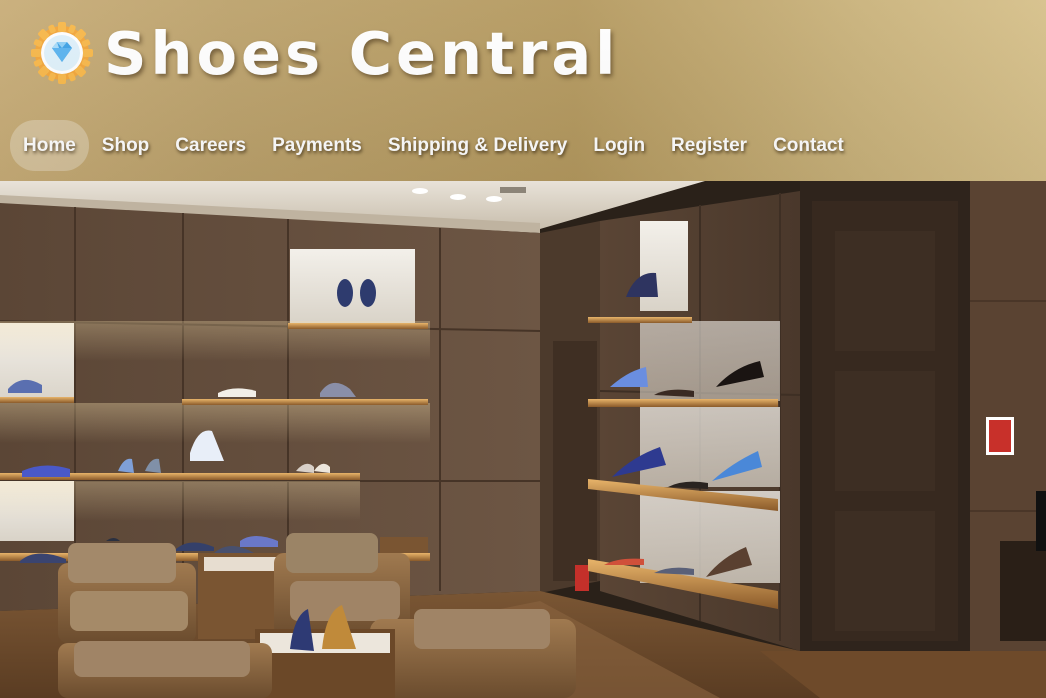 This screenshot has height=698, width=1046. Describe the element at coordinates (808, 145) in the screenshot. I see `nav-contact: Contact` at that location.